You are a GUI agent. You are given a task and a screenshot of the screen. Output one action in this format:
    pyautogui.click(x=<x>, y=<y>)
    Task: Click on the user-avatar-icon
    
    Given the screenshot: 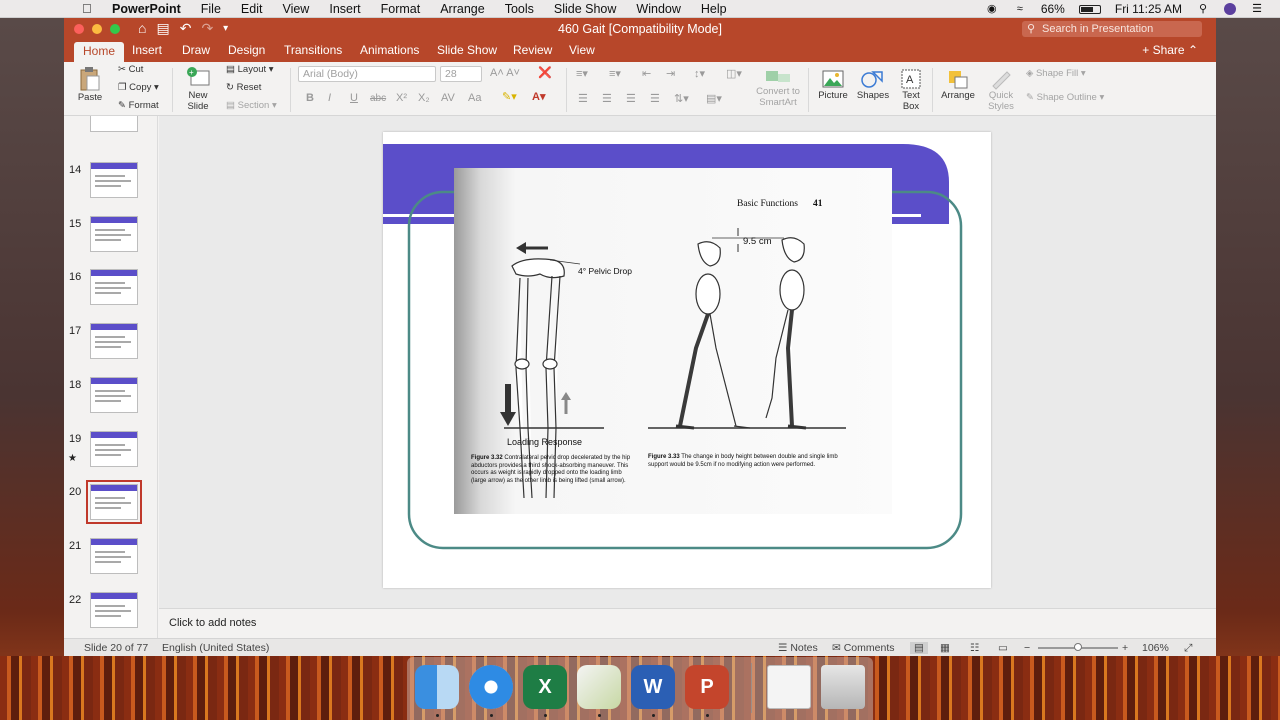 What is the action you would take?
    pyautogui.click(x=1230, y=9)
    